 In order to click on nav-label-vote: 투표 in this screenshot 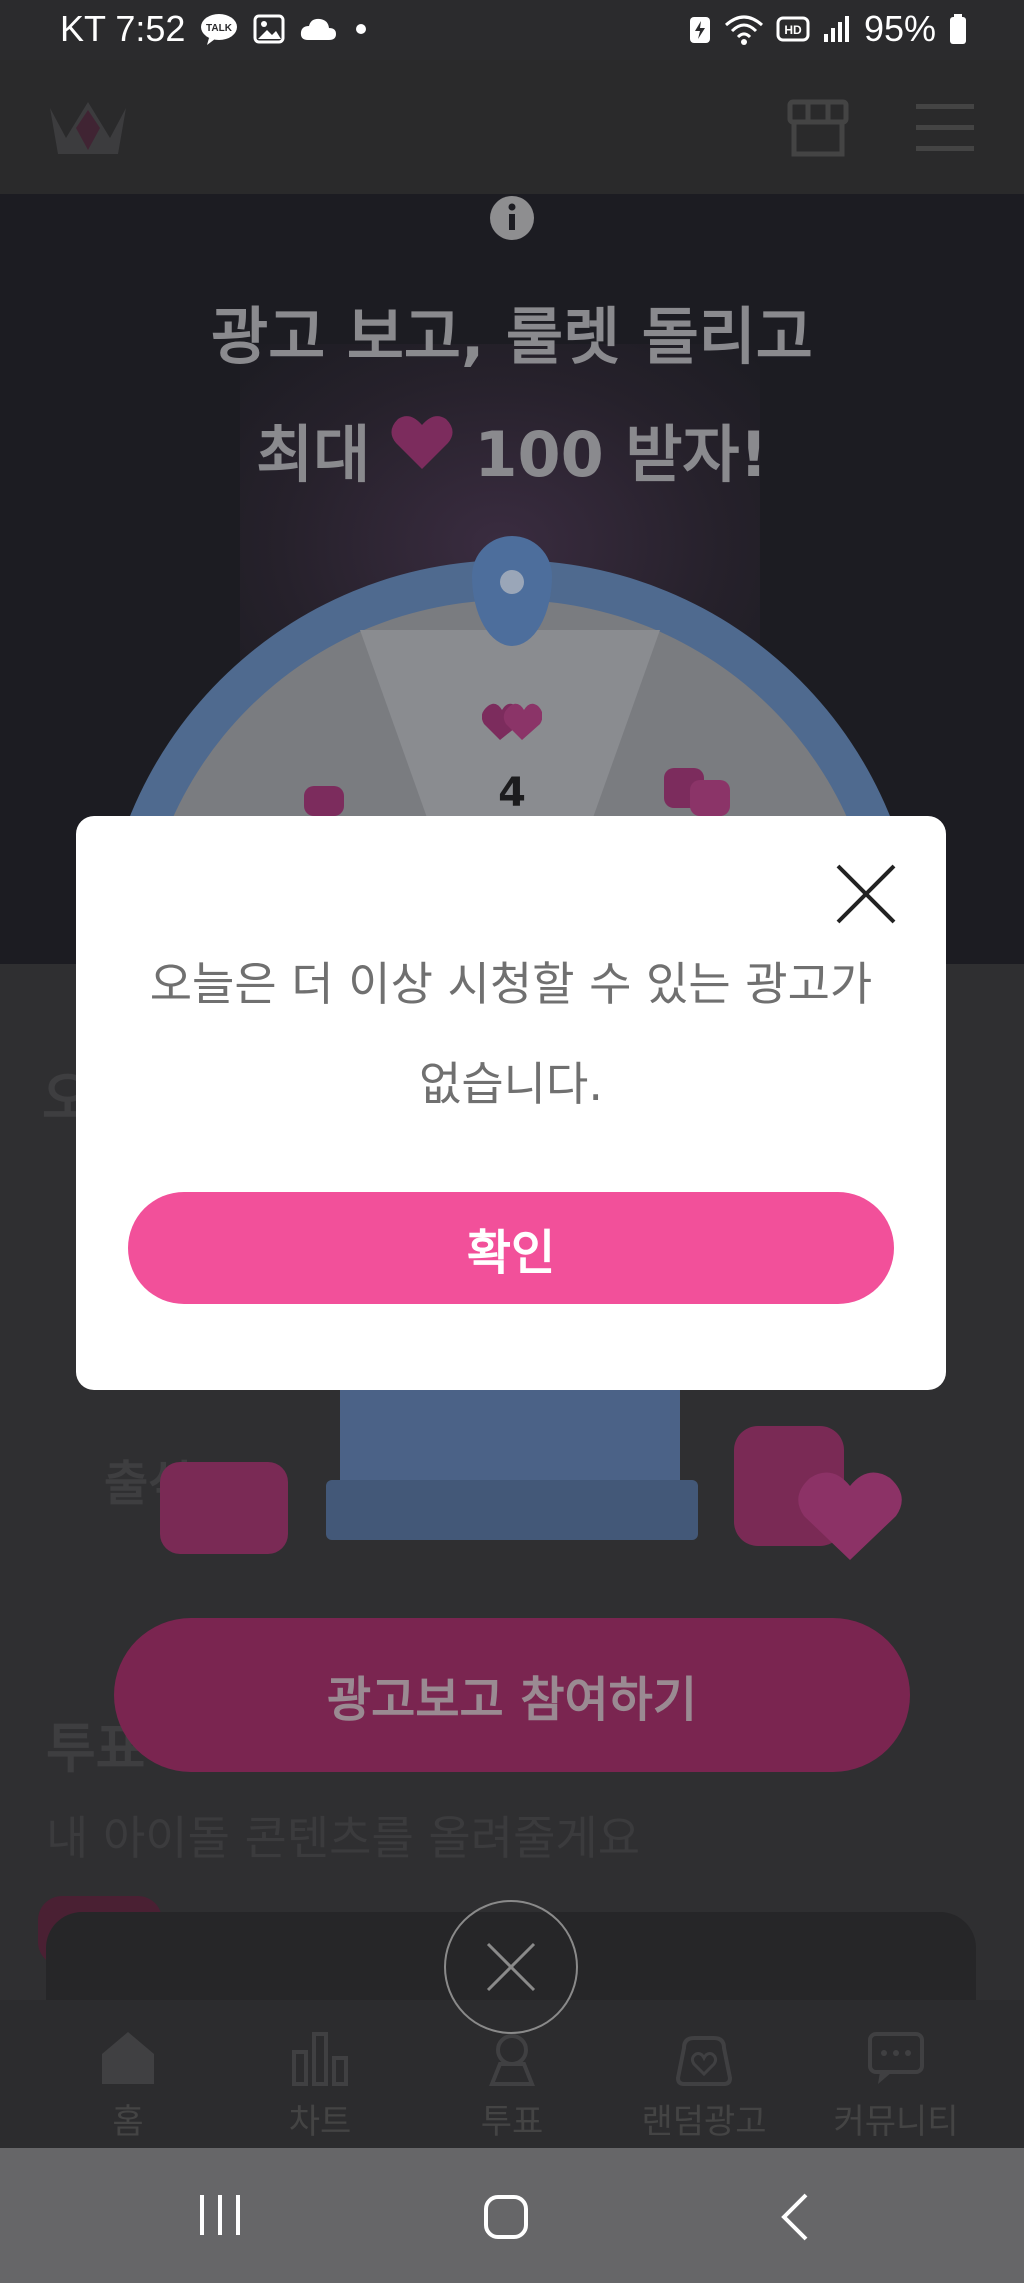, I will do `click(512, 2122)`.